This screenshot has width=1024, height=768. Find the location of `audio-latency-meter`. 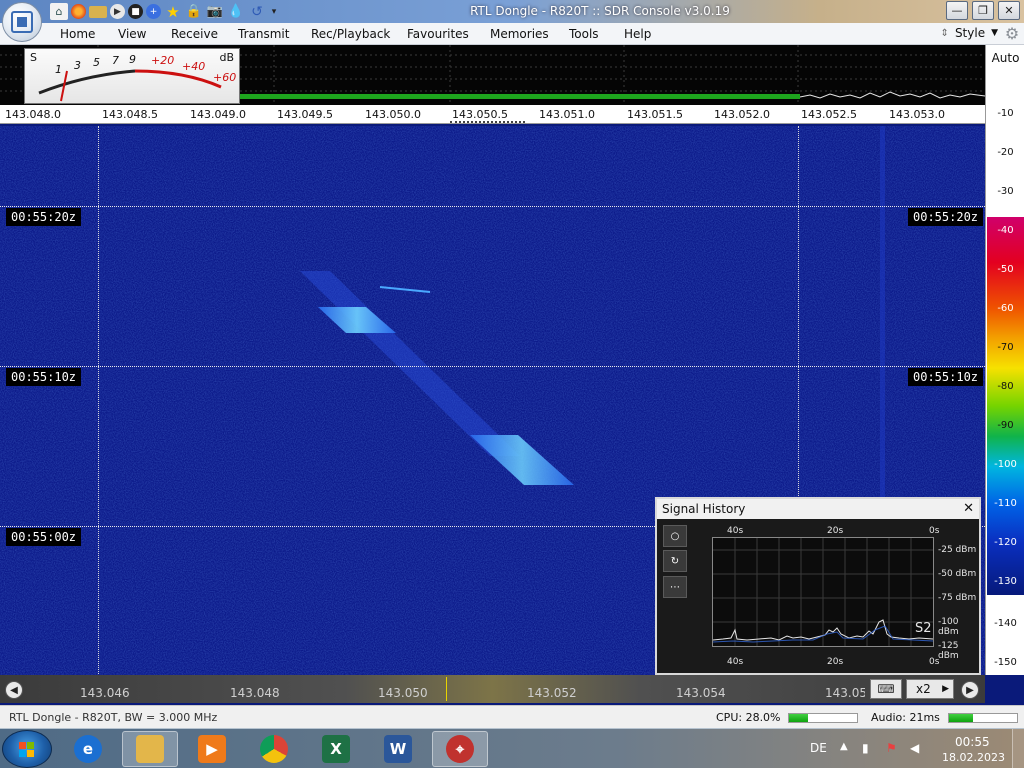

audio-latency-meter is located at coordinates (983, 718).